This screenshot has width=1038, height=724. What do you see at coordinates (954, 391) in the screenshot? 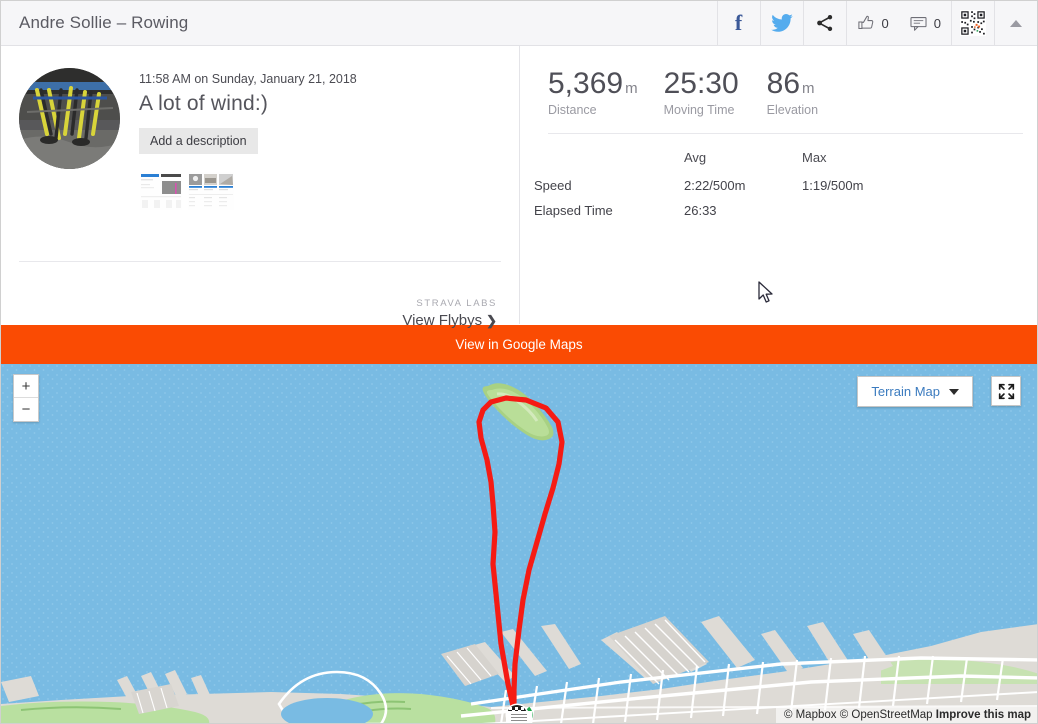
I see `chevron-down-icon` at bounding box center [954, 391].